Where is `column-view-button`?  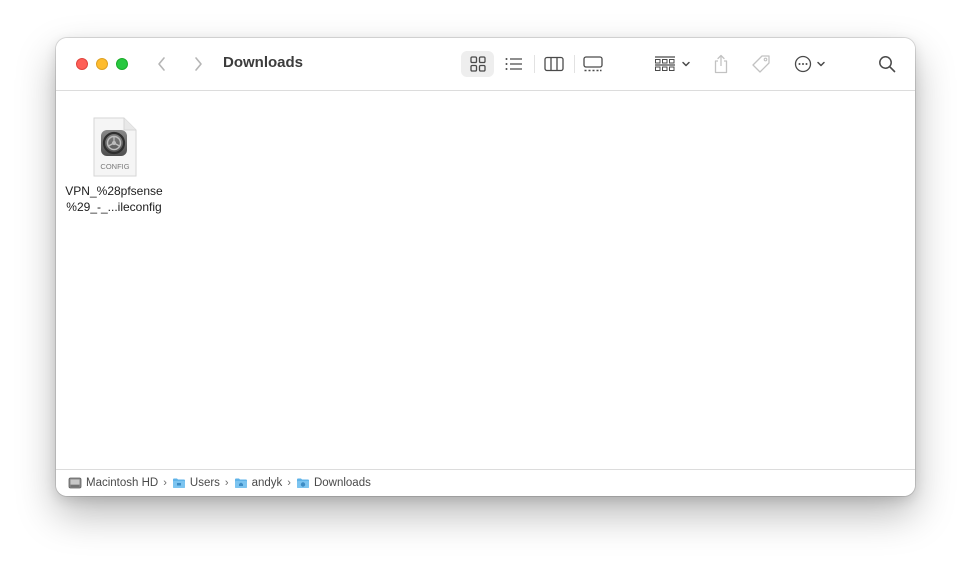 column-view-button is located at coordinates (554, 64).